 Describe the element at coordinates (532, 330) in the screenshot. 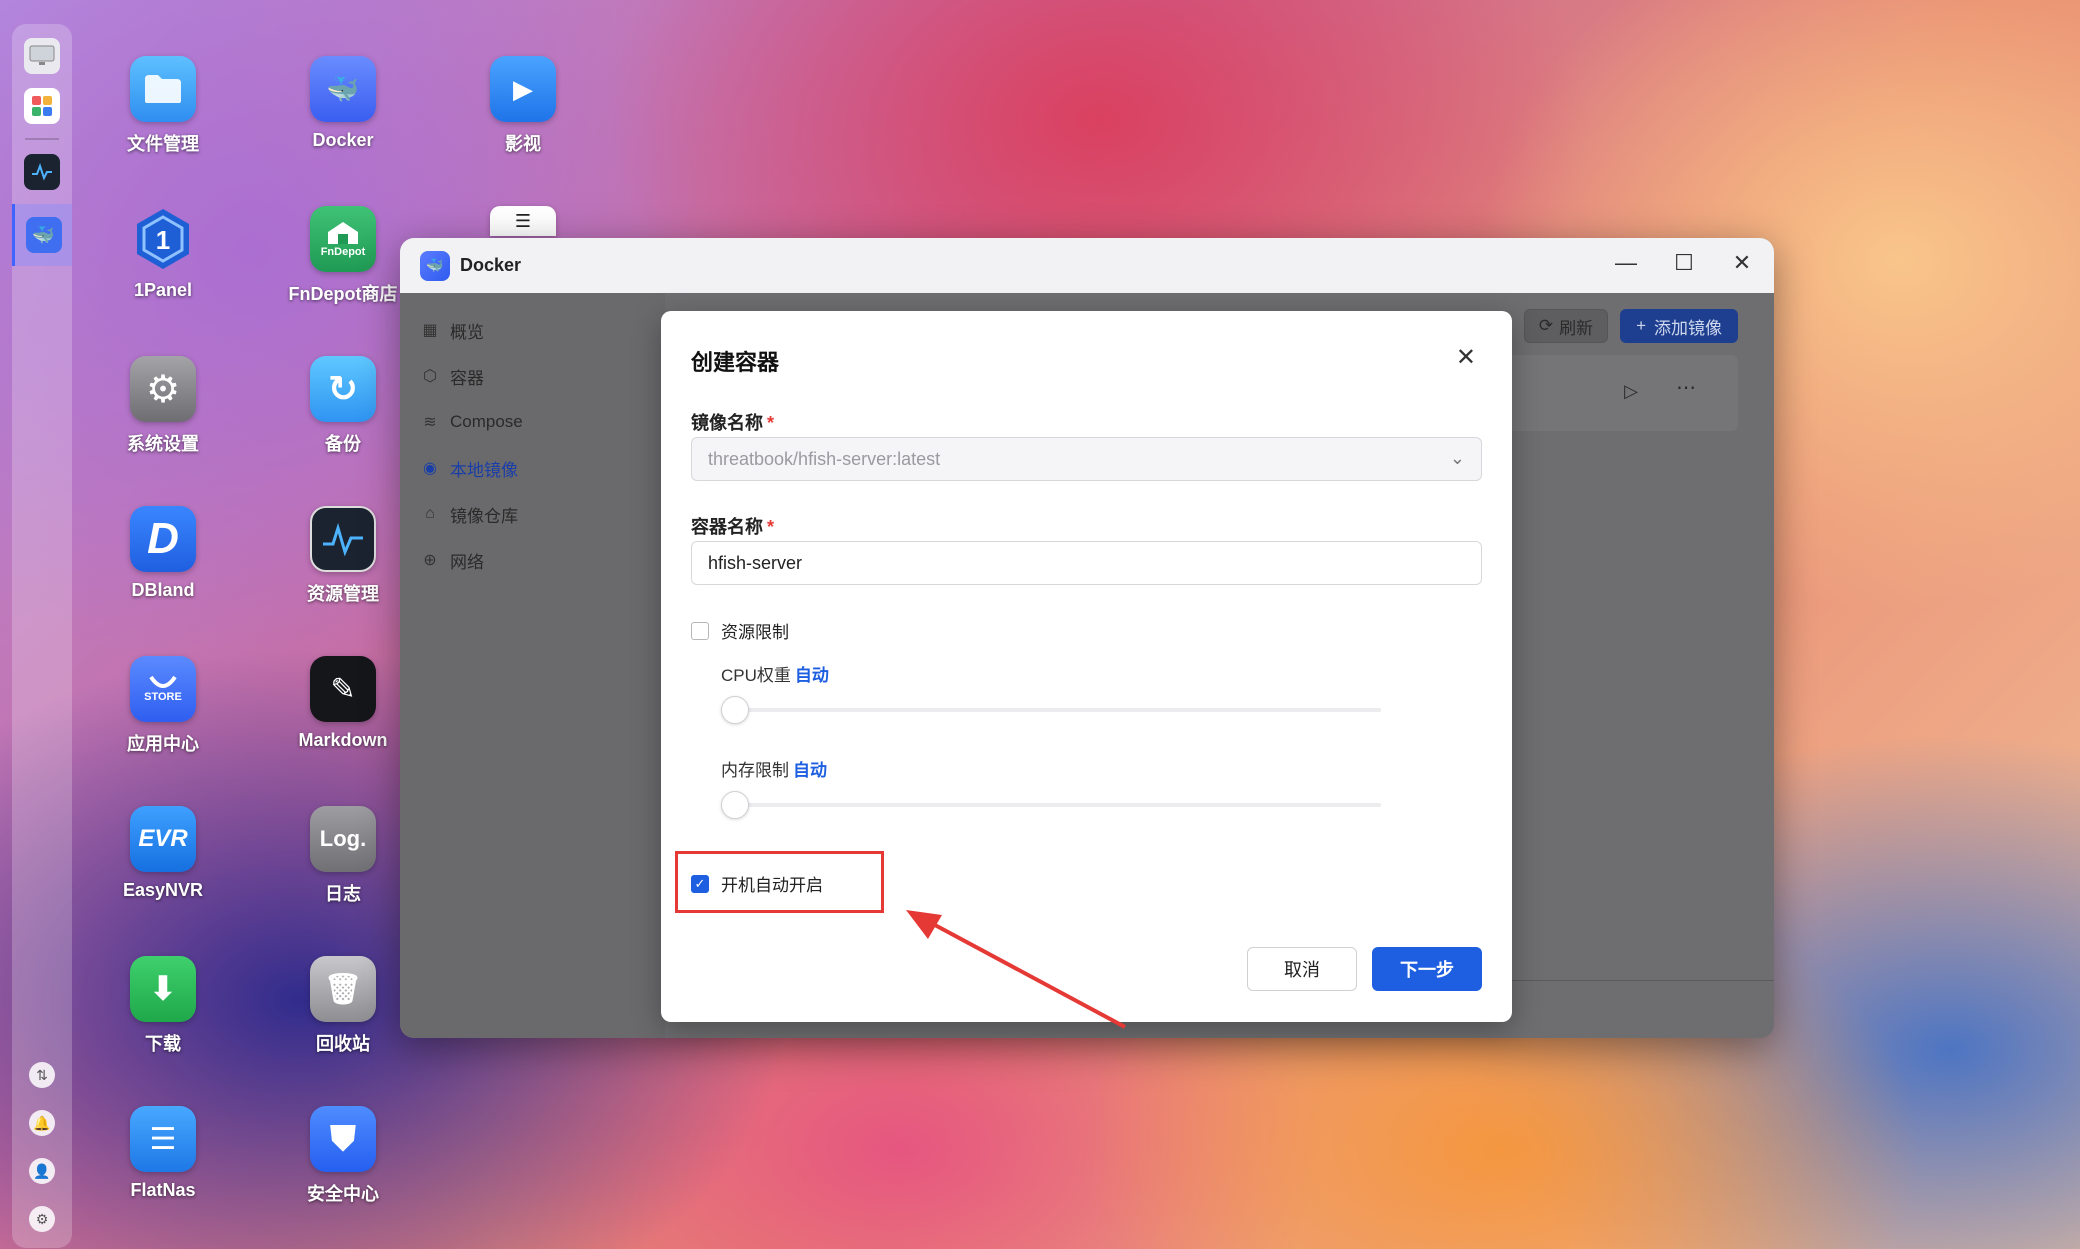

I see `sidebar-item-overview: ▦ 概览` at that location.